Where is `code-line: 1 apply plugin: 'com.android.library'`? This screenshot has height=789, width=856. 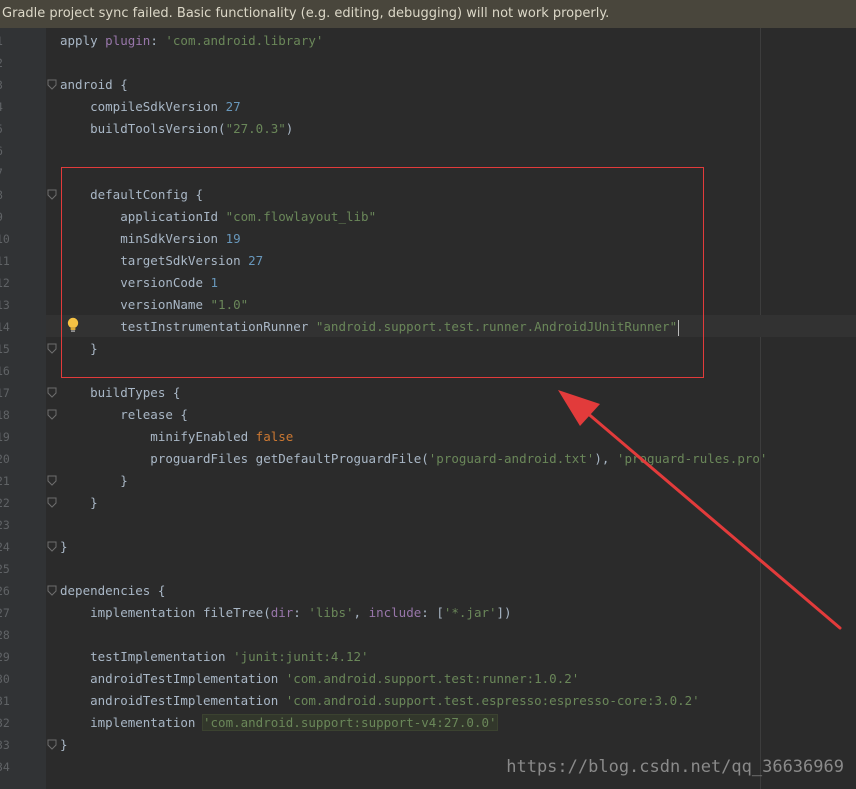
code-line: 1 apply plugin: 'com.android.library' is located at coordinates (428, 41).